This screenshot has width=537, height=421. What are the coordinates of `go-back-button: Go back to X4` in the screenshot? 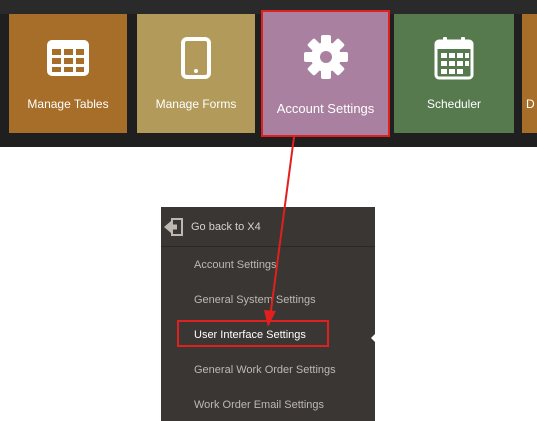 It's located at (268, 227).